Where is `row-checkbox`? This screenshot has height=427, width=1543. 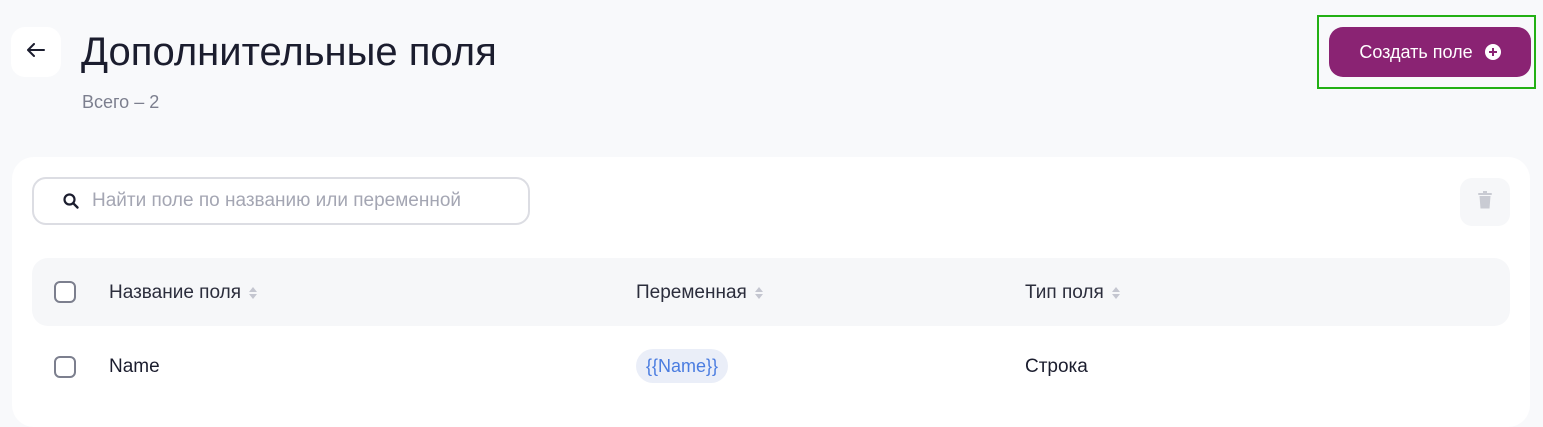
row-checkbox is located at coordinates (65, 367).